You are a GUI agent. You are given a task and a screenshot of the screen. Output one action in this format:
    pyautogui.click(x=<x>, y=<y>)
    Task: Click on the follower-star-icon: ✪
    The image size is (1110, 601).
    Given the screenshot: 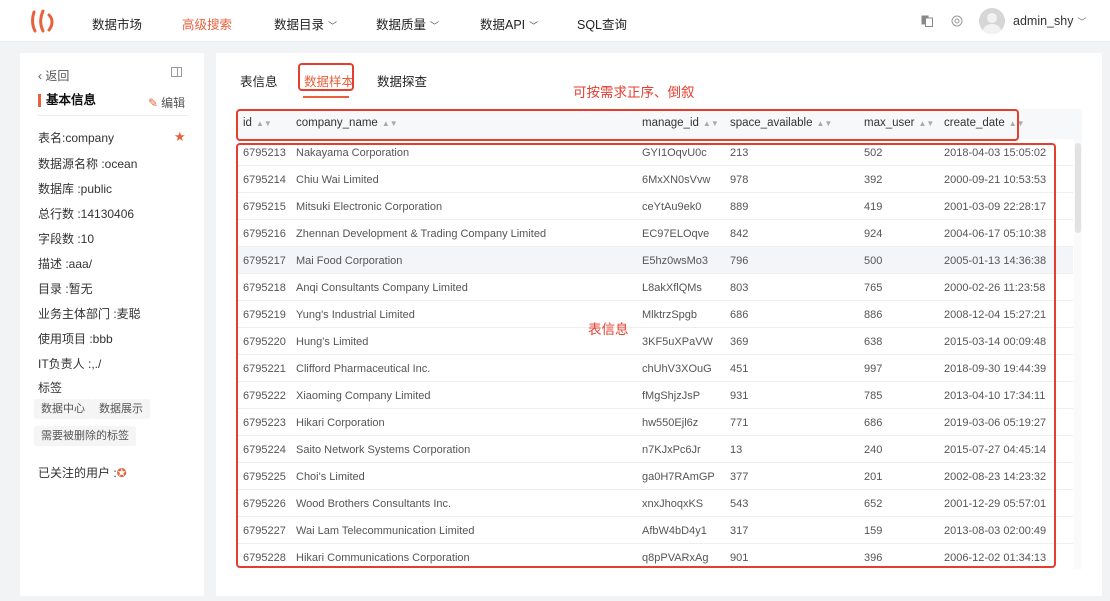 What is the action you would take?
    pyautogui.click(x=122, y=473)
    